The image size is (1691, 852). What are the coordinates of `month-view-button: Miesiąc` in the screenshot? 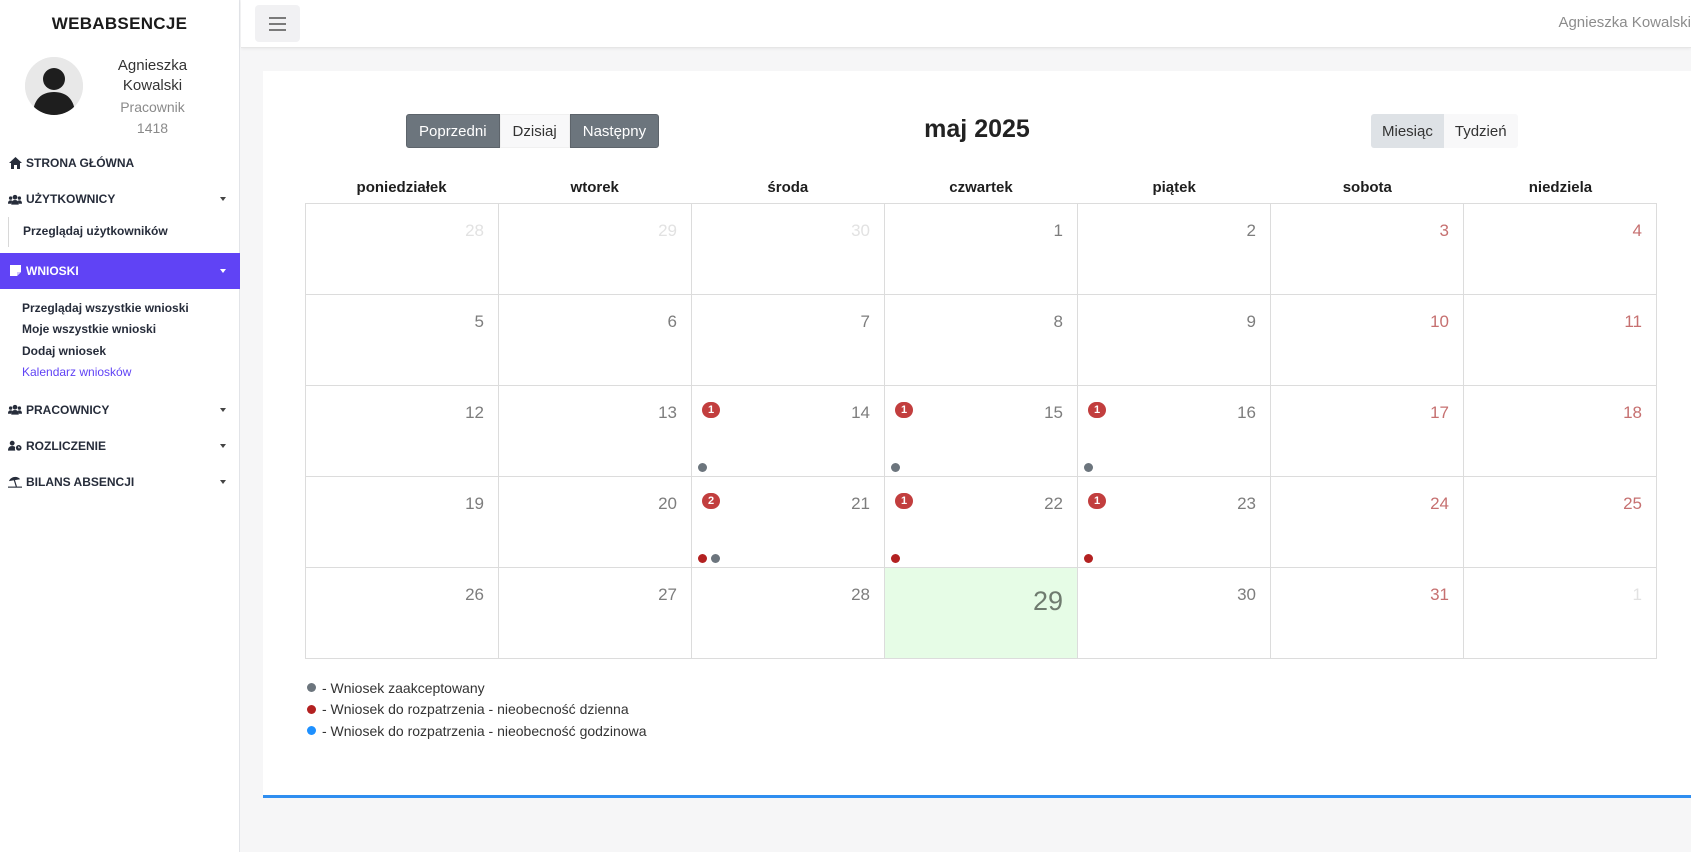 It's located at (1407, 131).